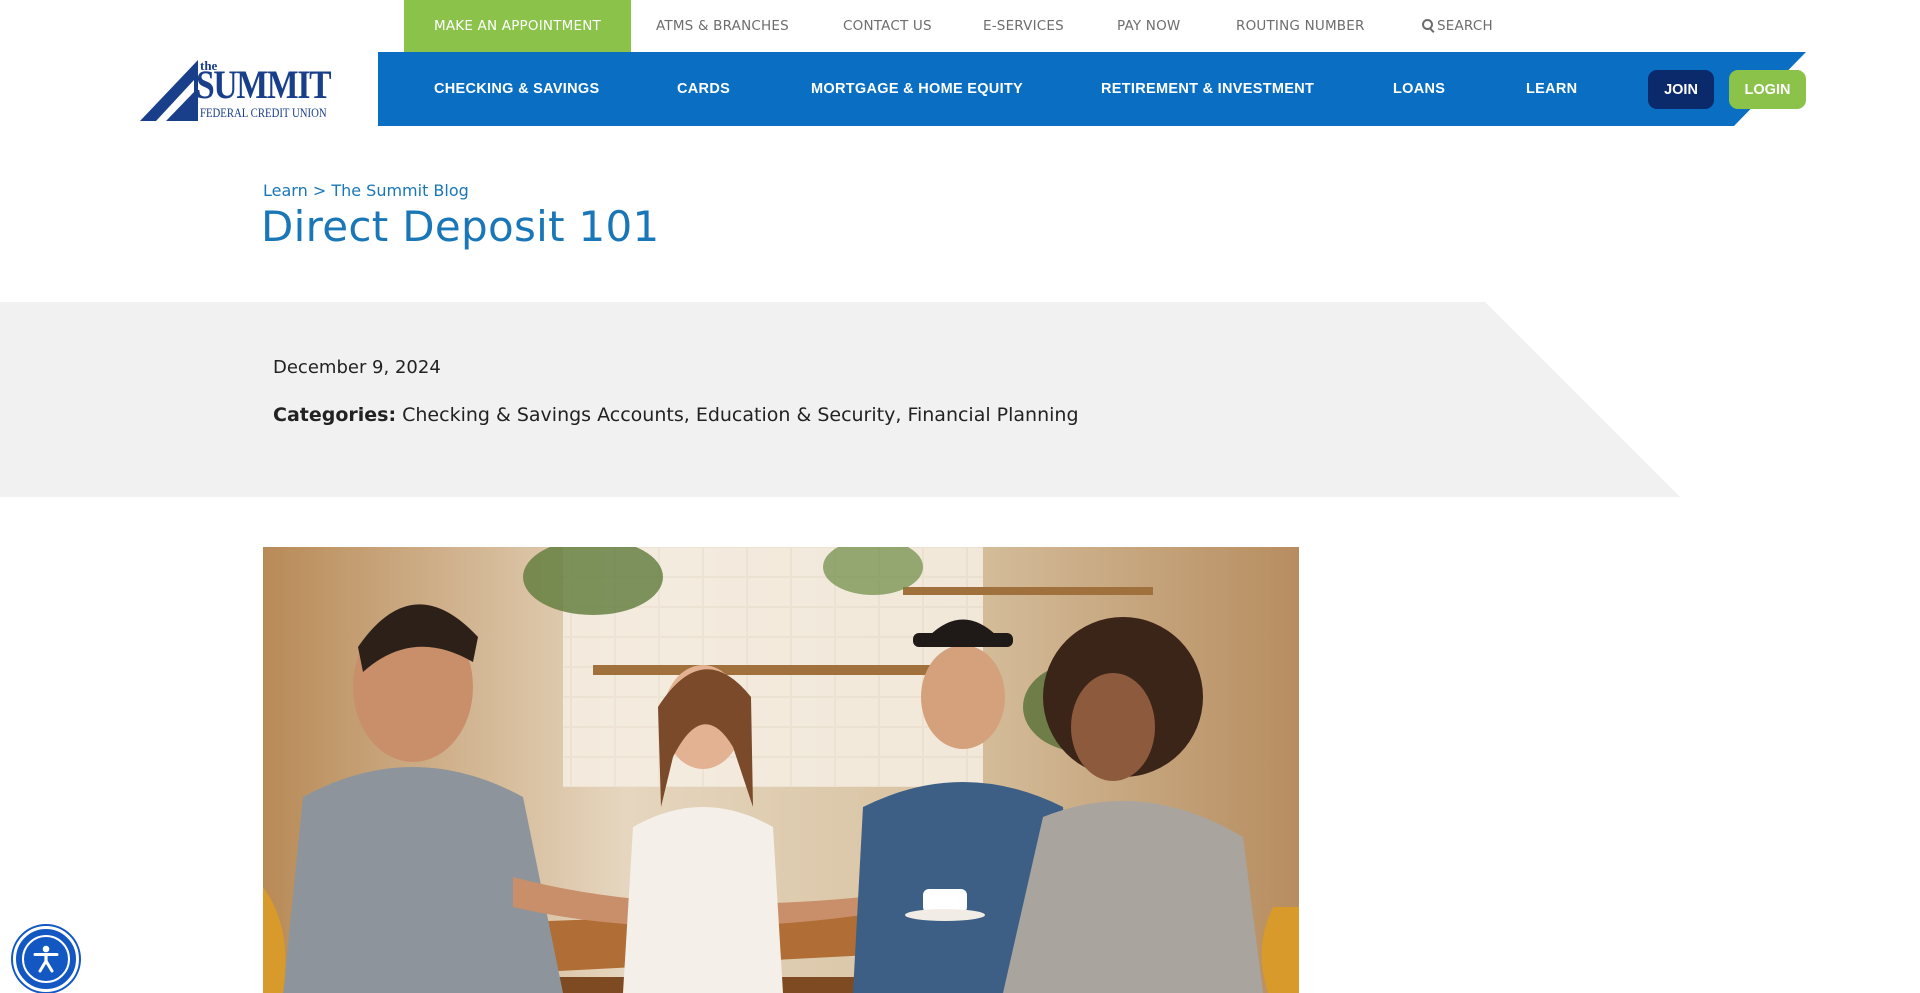  What do you see at coordinates (1148, 26) in the screenshot?
I see `pay-now-link: PAY NOW` at bounding box center [1148, 26].